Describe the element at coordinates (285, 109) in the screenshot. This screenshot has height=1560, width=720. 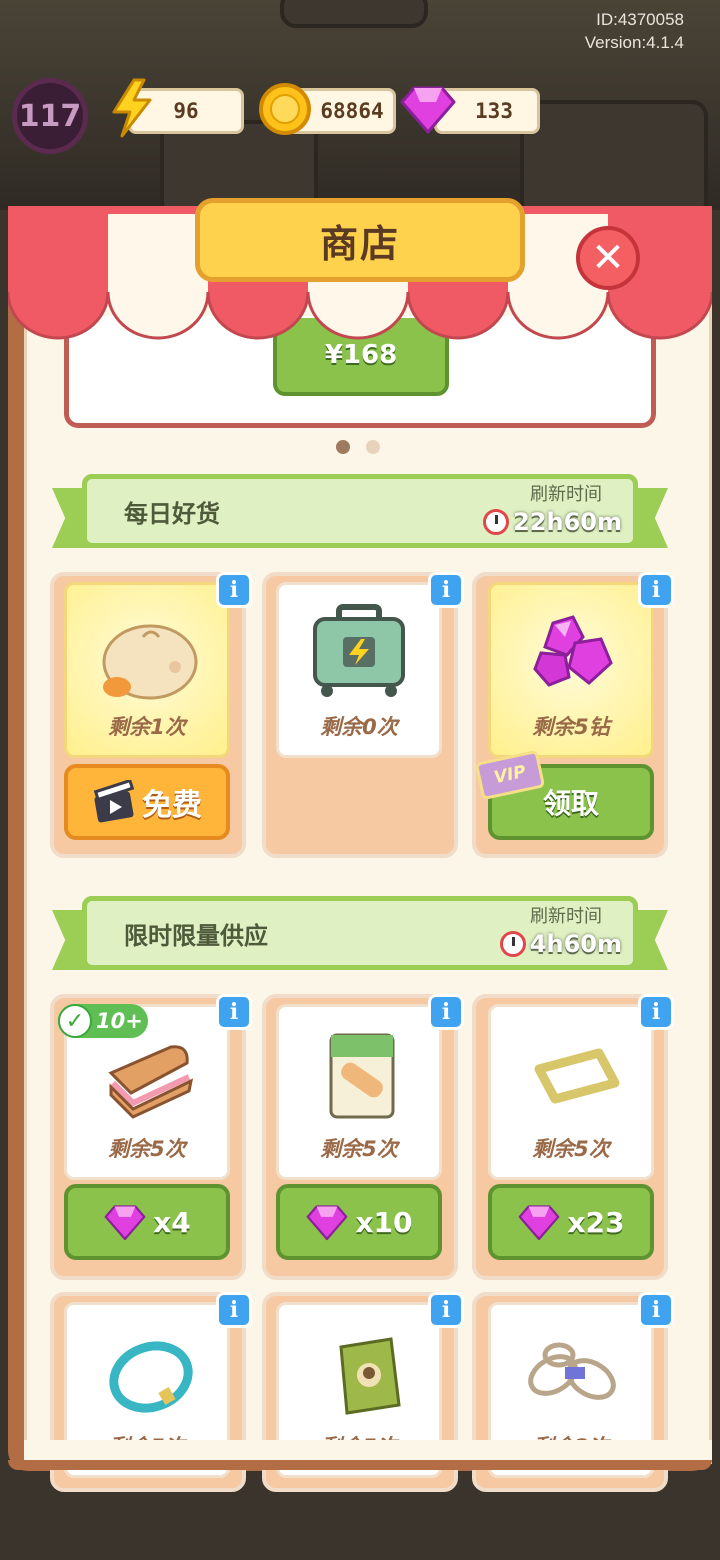
I see `coin-icon` at that location.